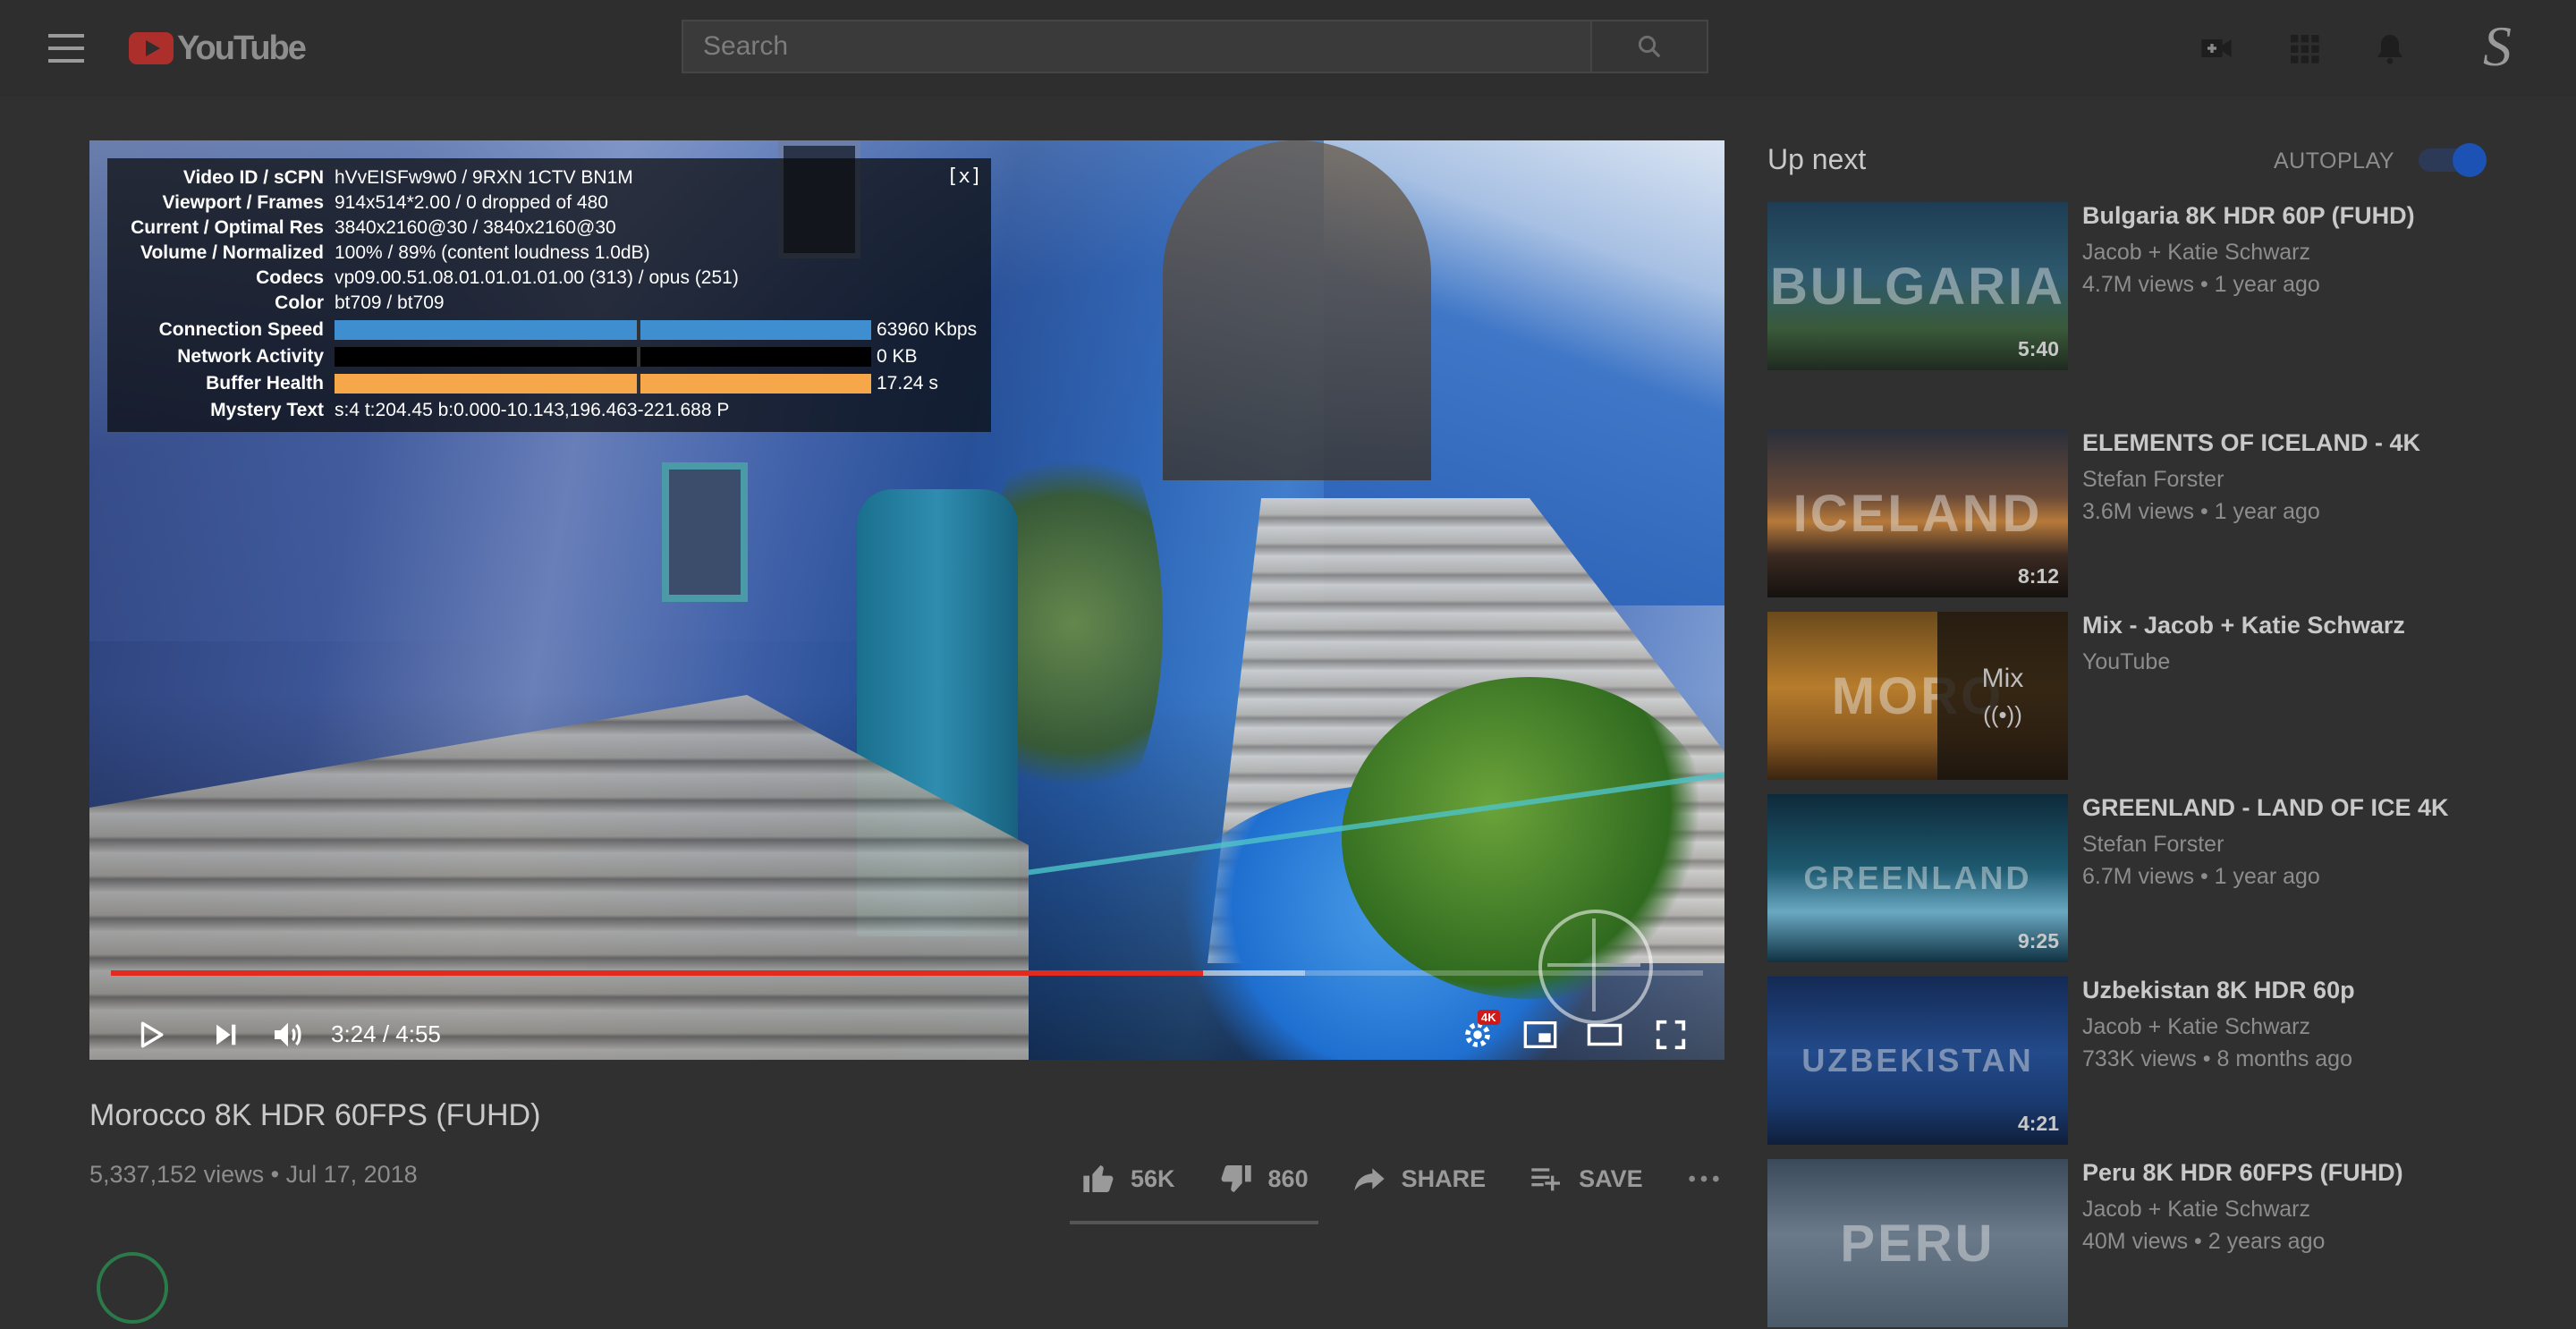 Image resolution: width=2576 pixels, height=1329 pixels. I want to click on thumbnail-text: PERU, so click(1918, 1243).